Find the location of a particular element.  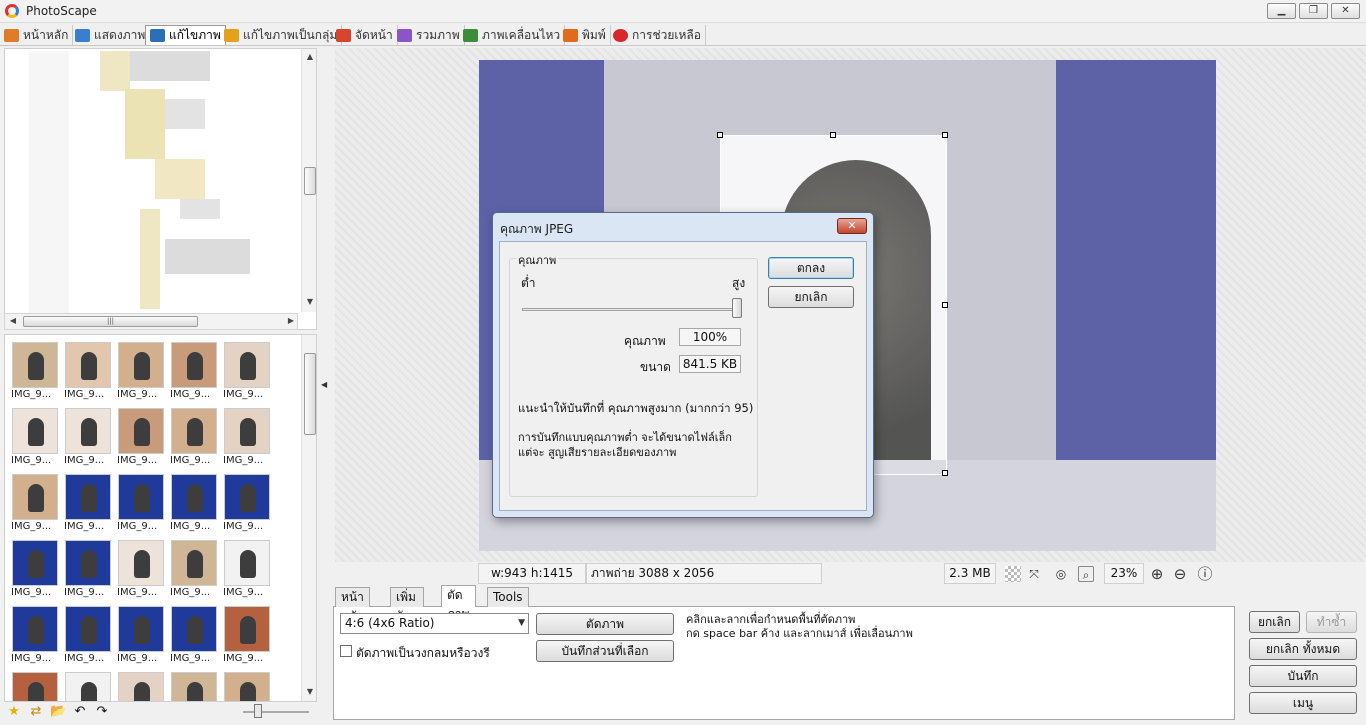

menu-button: เมนู is located at coordinates (1303, 703).